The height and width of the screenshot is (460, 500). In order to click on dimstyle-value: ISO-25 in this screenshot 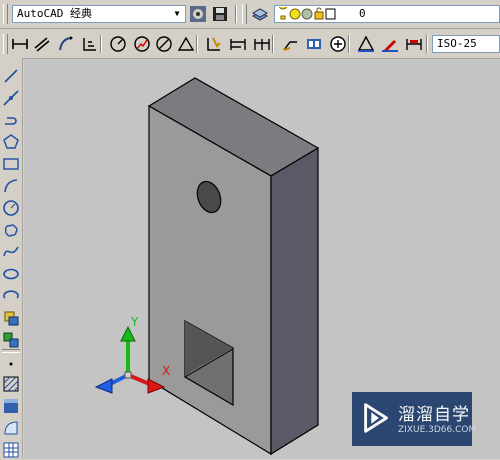, I will do `click(457, 43)`.